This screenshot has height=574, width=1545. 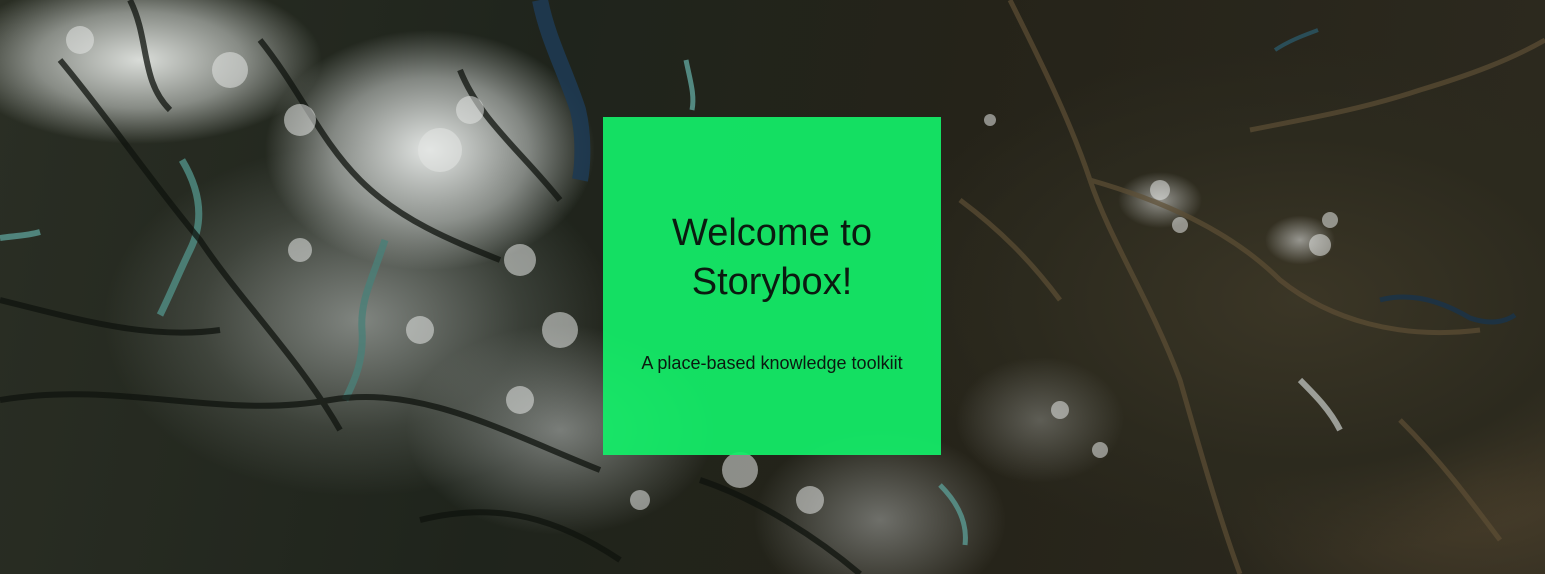 I want to click on welcome-subtitle: A place-based knowledge toolkiit, so click(x=772, y=362).